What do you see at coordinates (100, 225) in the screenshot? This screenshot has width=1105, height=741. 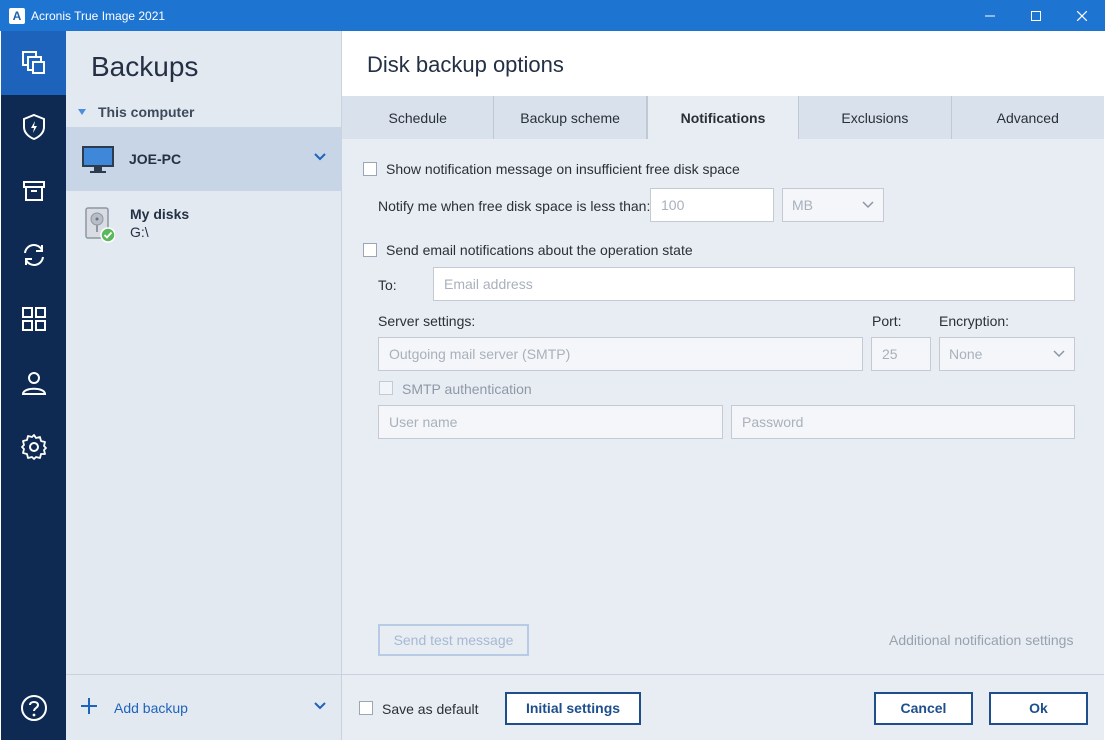 I see `hard-disk-icon` at bounding box center [100, 225].